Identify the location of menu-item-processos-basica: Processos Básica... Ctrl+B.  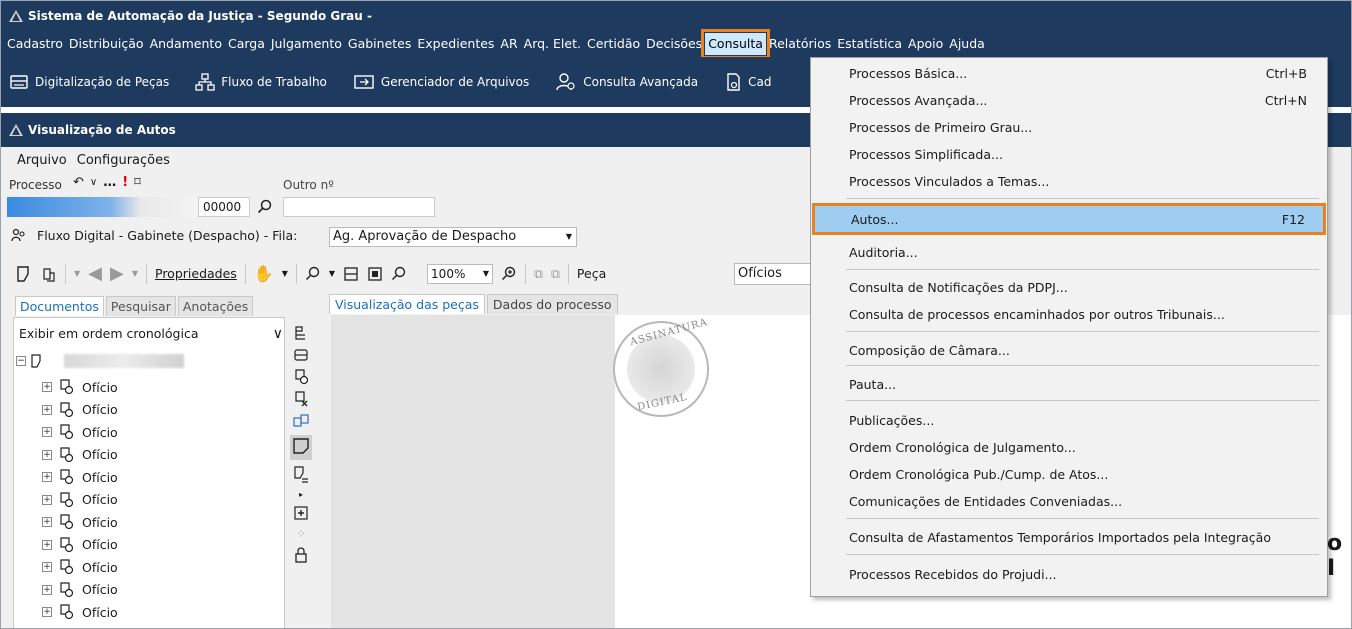
(1069, 73).